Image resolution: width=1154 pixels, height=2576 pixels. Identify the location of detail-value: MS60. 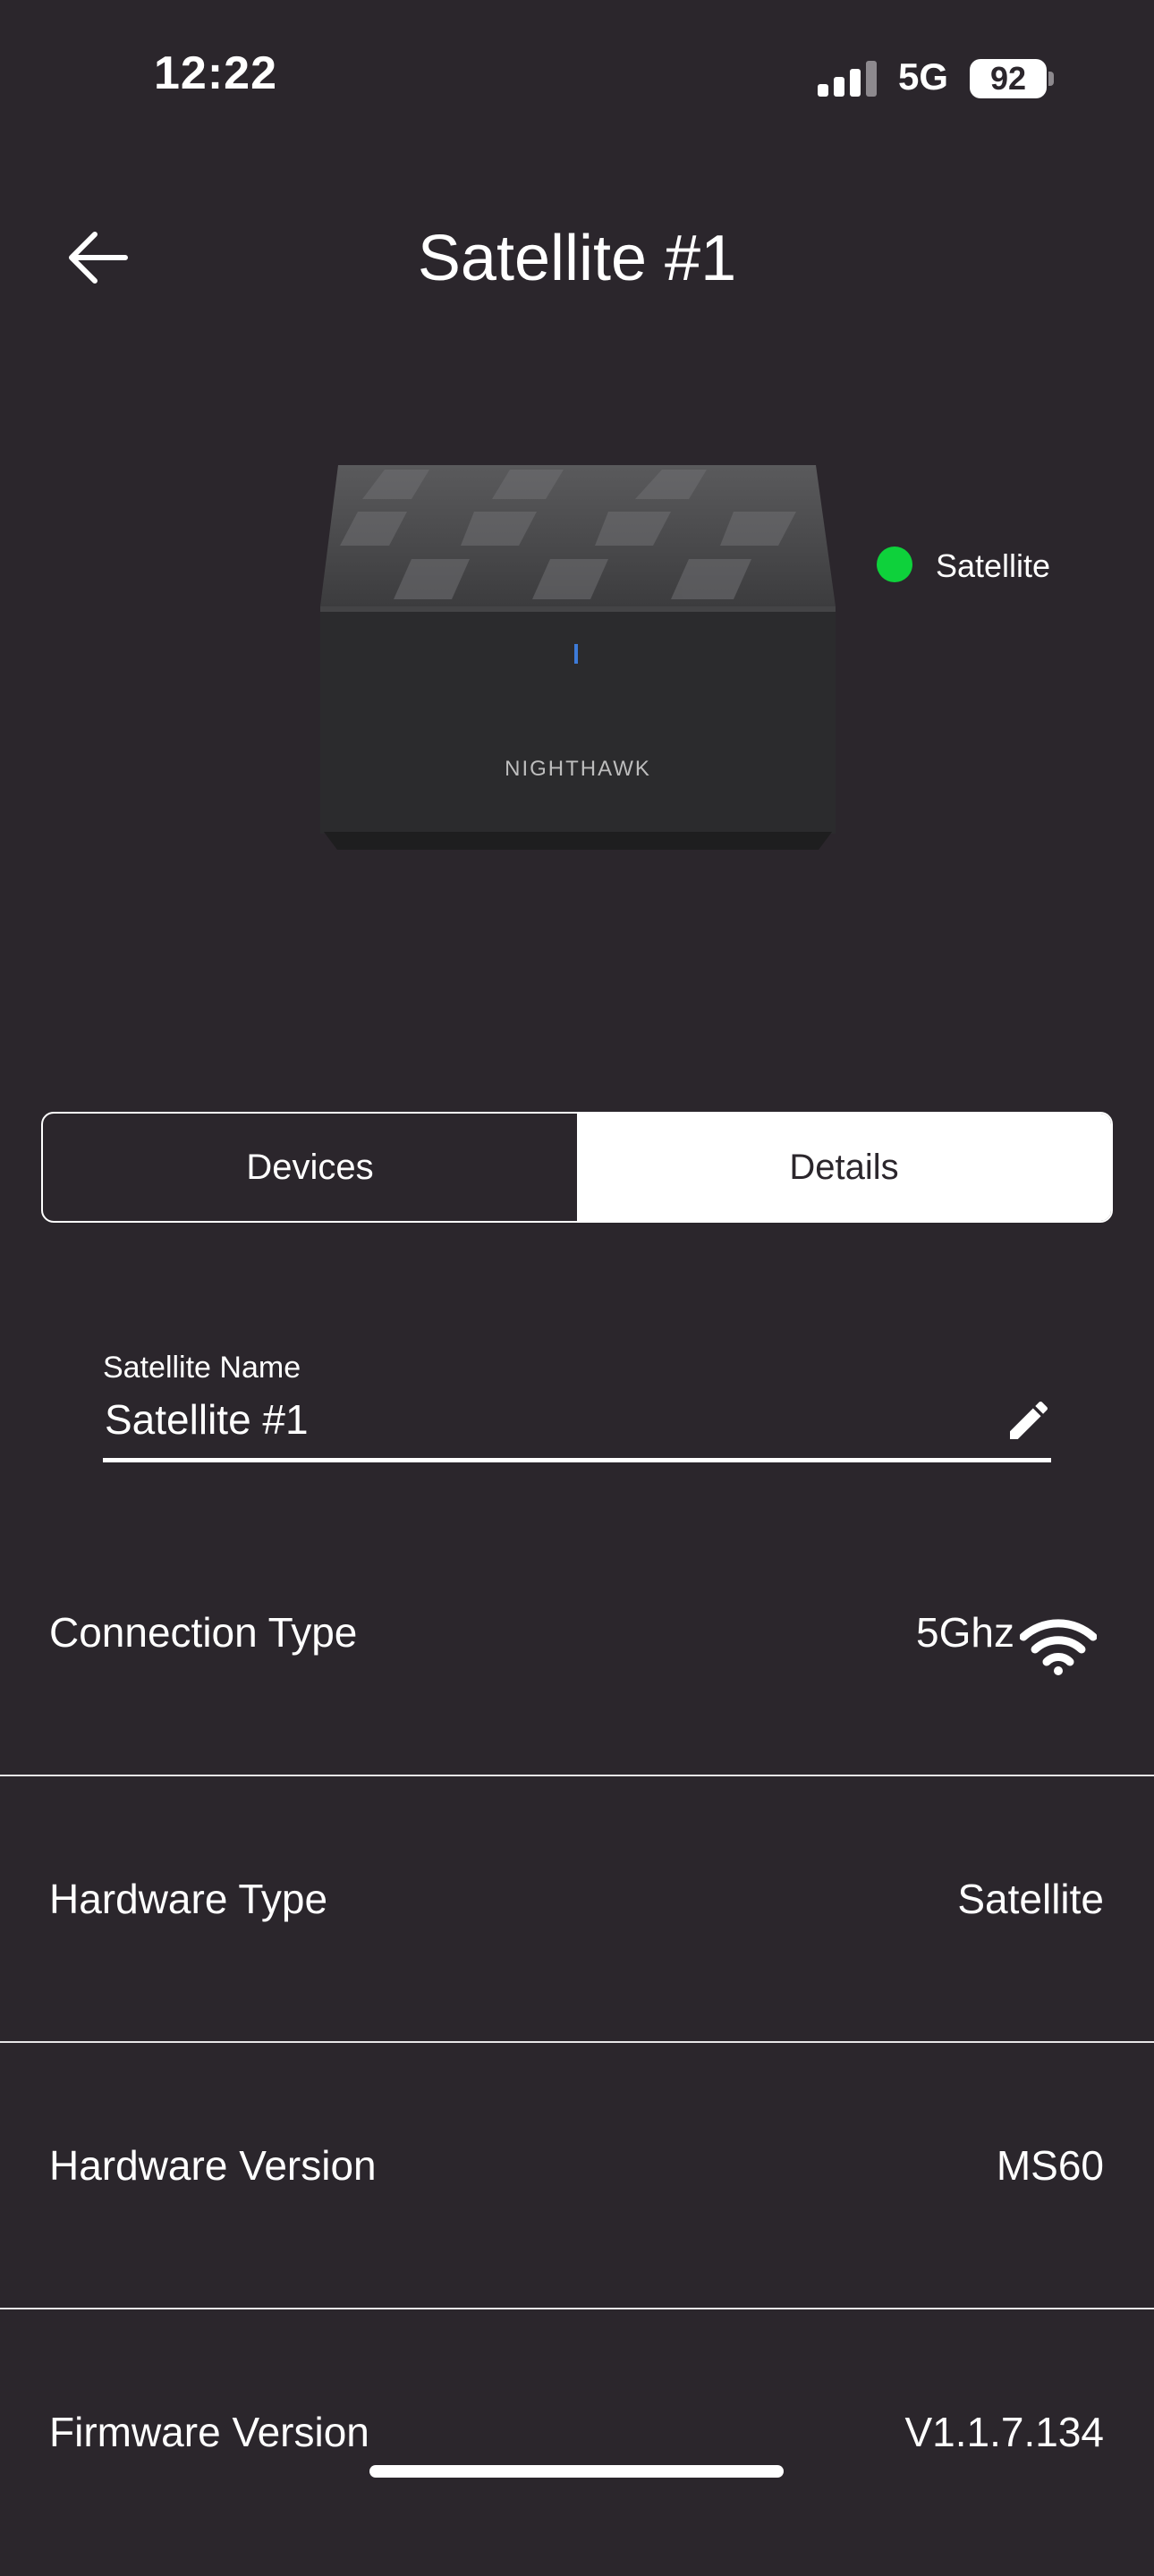
(1050, 2165).